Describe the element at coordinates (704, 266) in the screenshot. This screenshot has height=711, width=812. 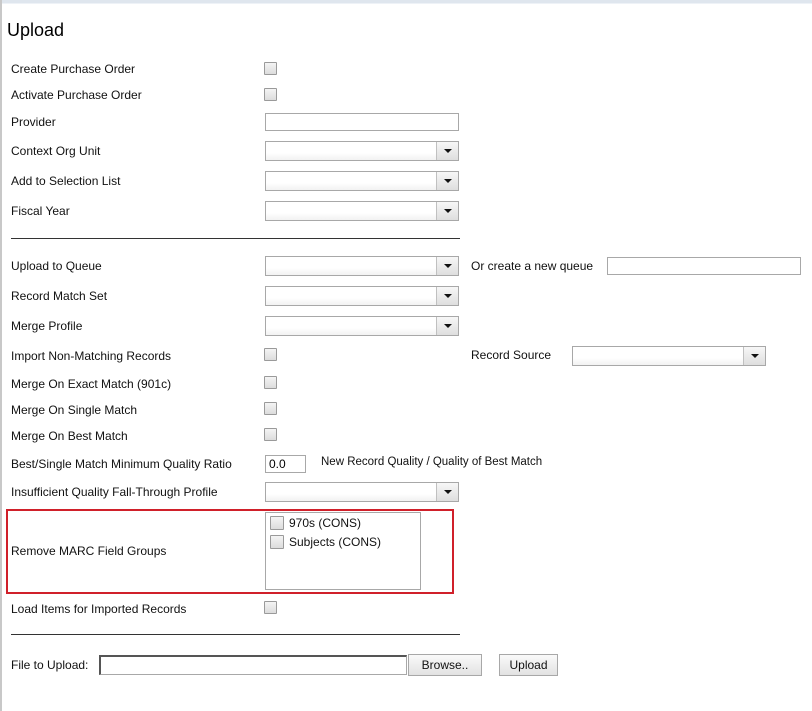
I see `new-queue-input` at that location.